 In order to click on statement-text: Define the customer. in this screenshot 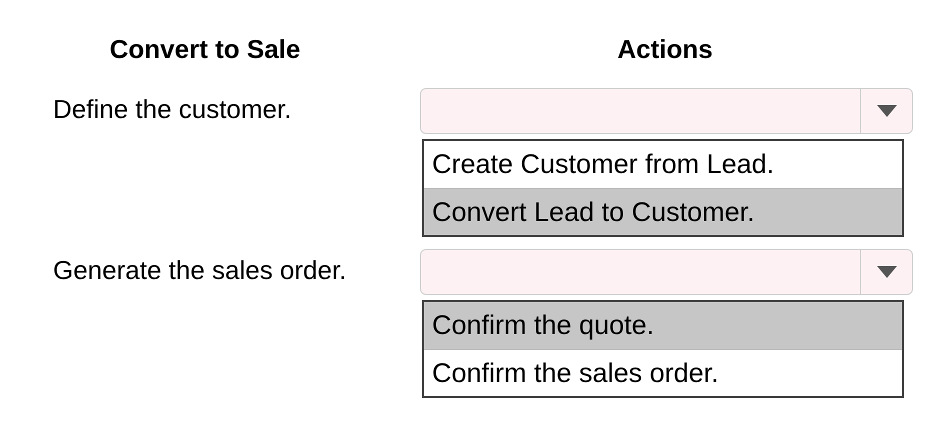, I will do `click(172, 109)`.